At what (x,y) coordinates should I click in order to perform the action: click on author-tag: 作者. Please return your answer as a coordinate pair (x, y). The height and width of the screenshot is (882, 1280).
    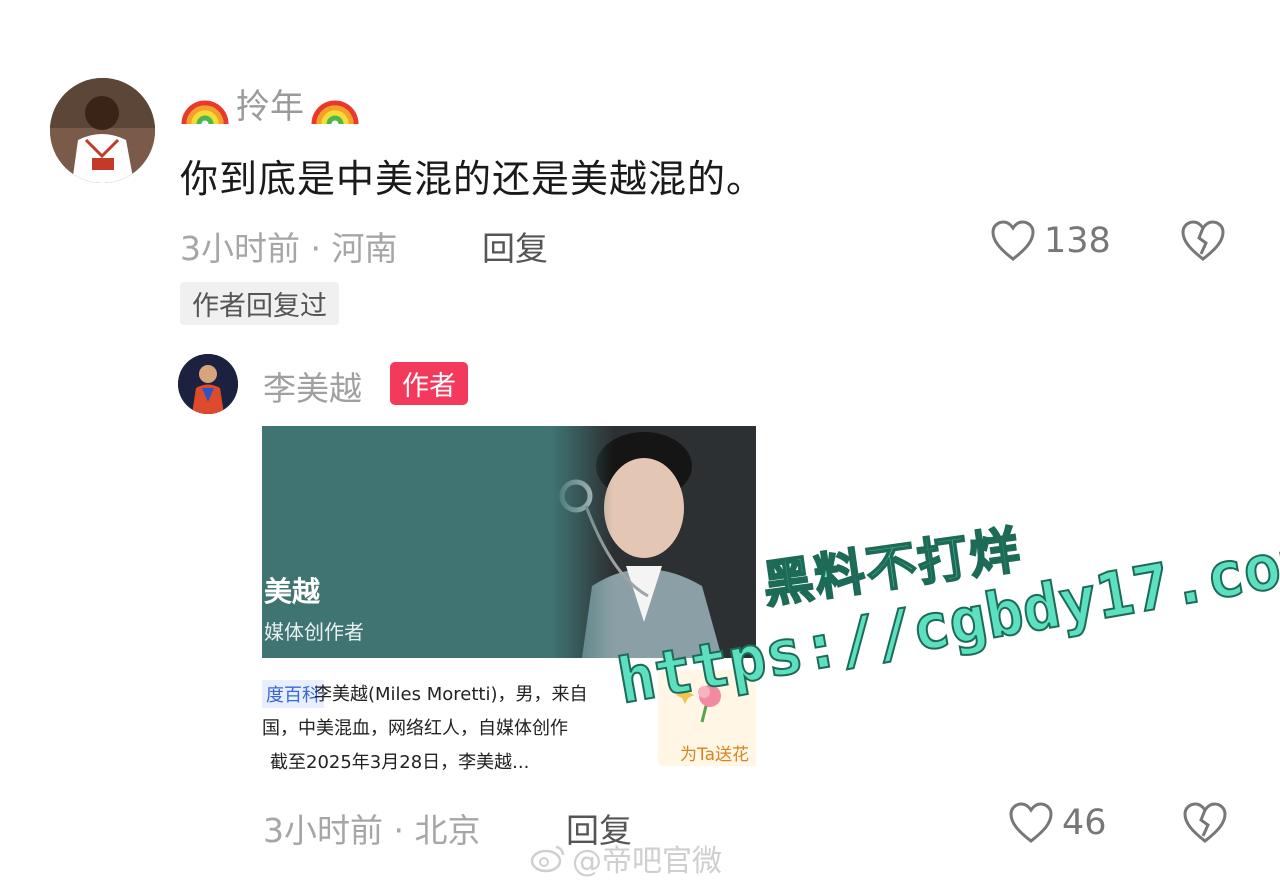
    Looking at the image, I should click on (429, 383).